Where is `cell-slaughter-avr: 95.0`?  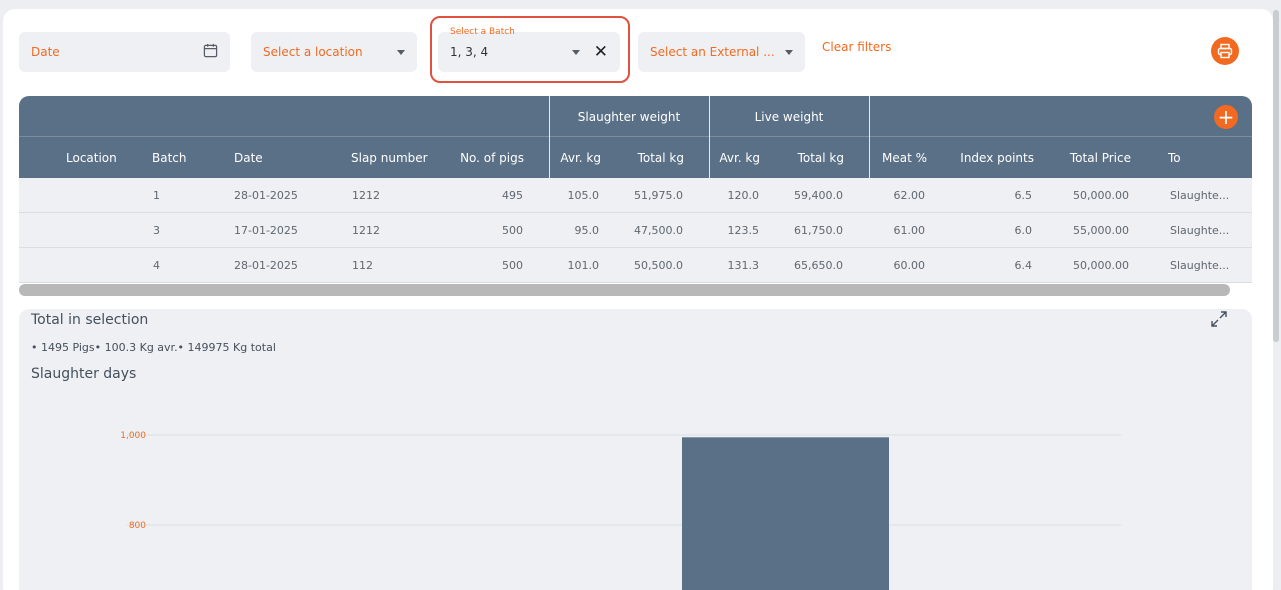 cell-slaughter-avr: 95.0 is located at coordinates (587, 230).